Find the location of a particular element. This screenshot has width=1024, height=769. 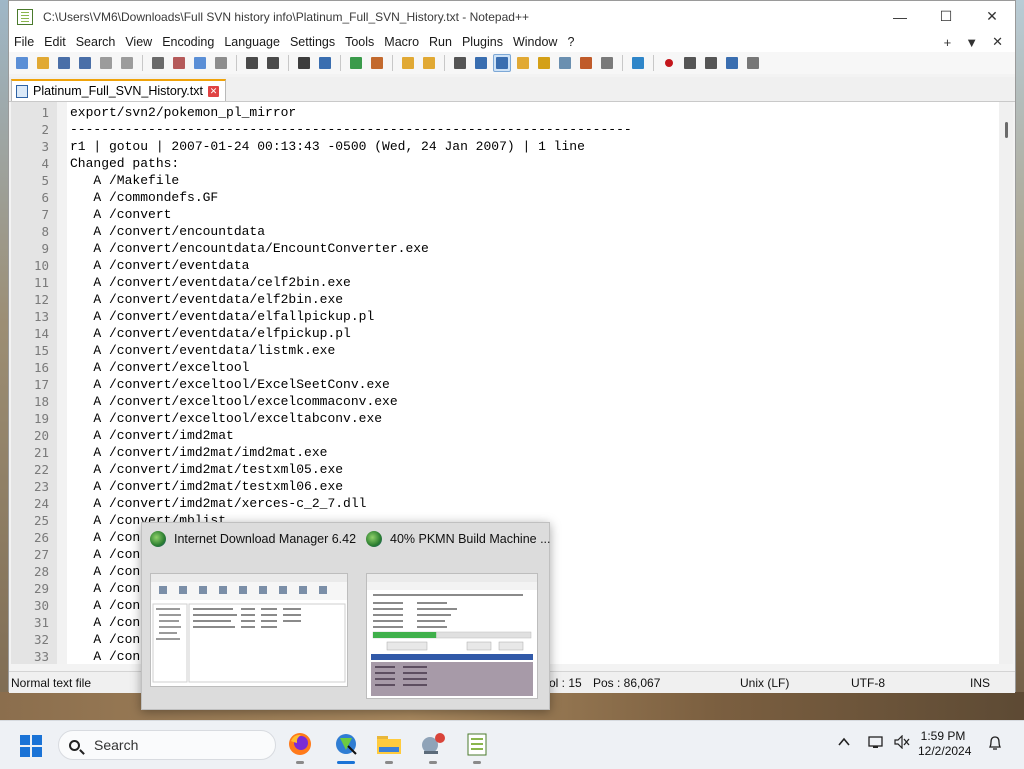

editor-line: 20 is located at coordinates (30, 435).